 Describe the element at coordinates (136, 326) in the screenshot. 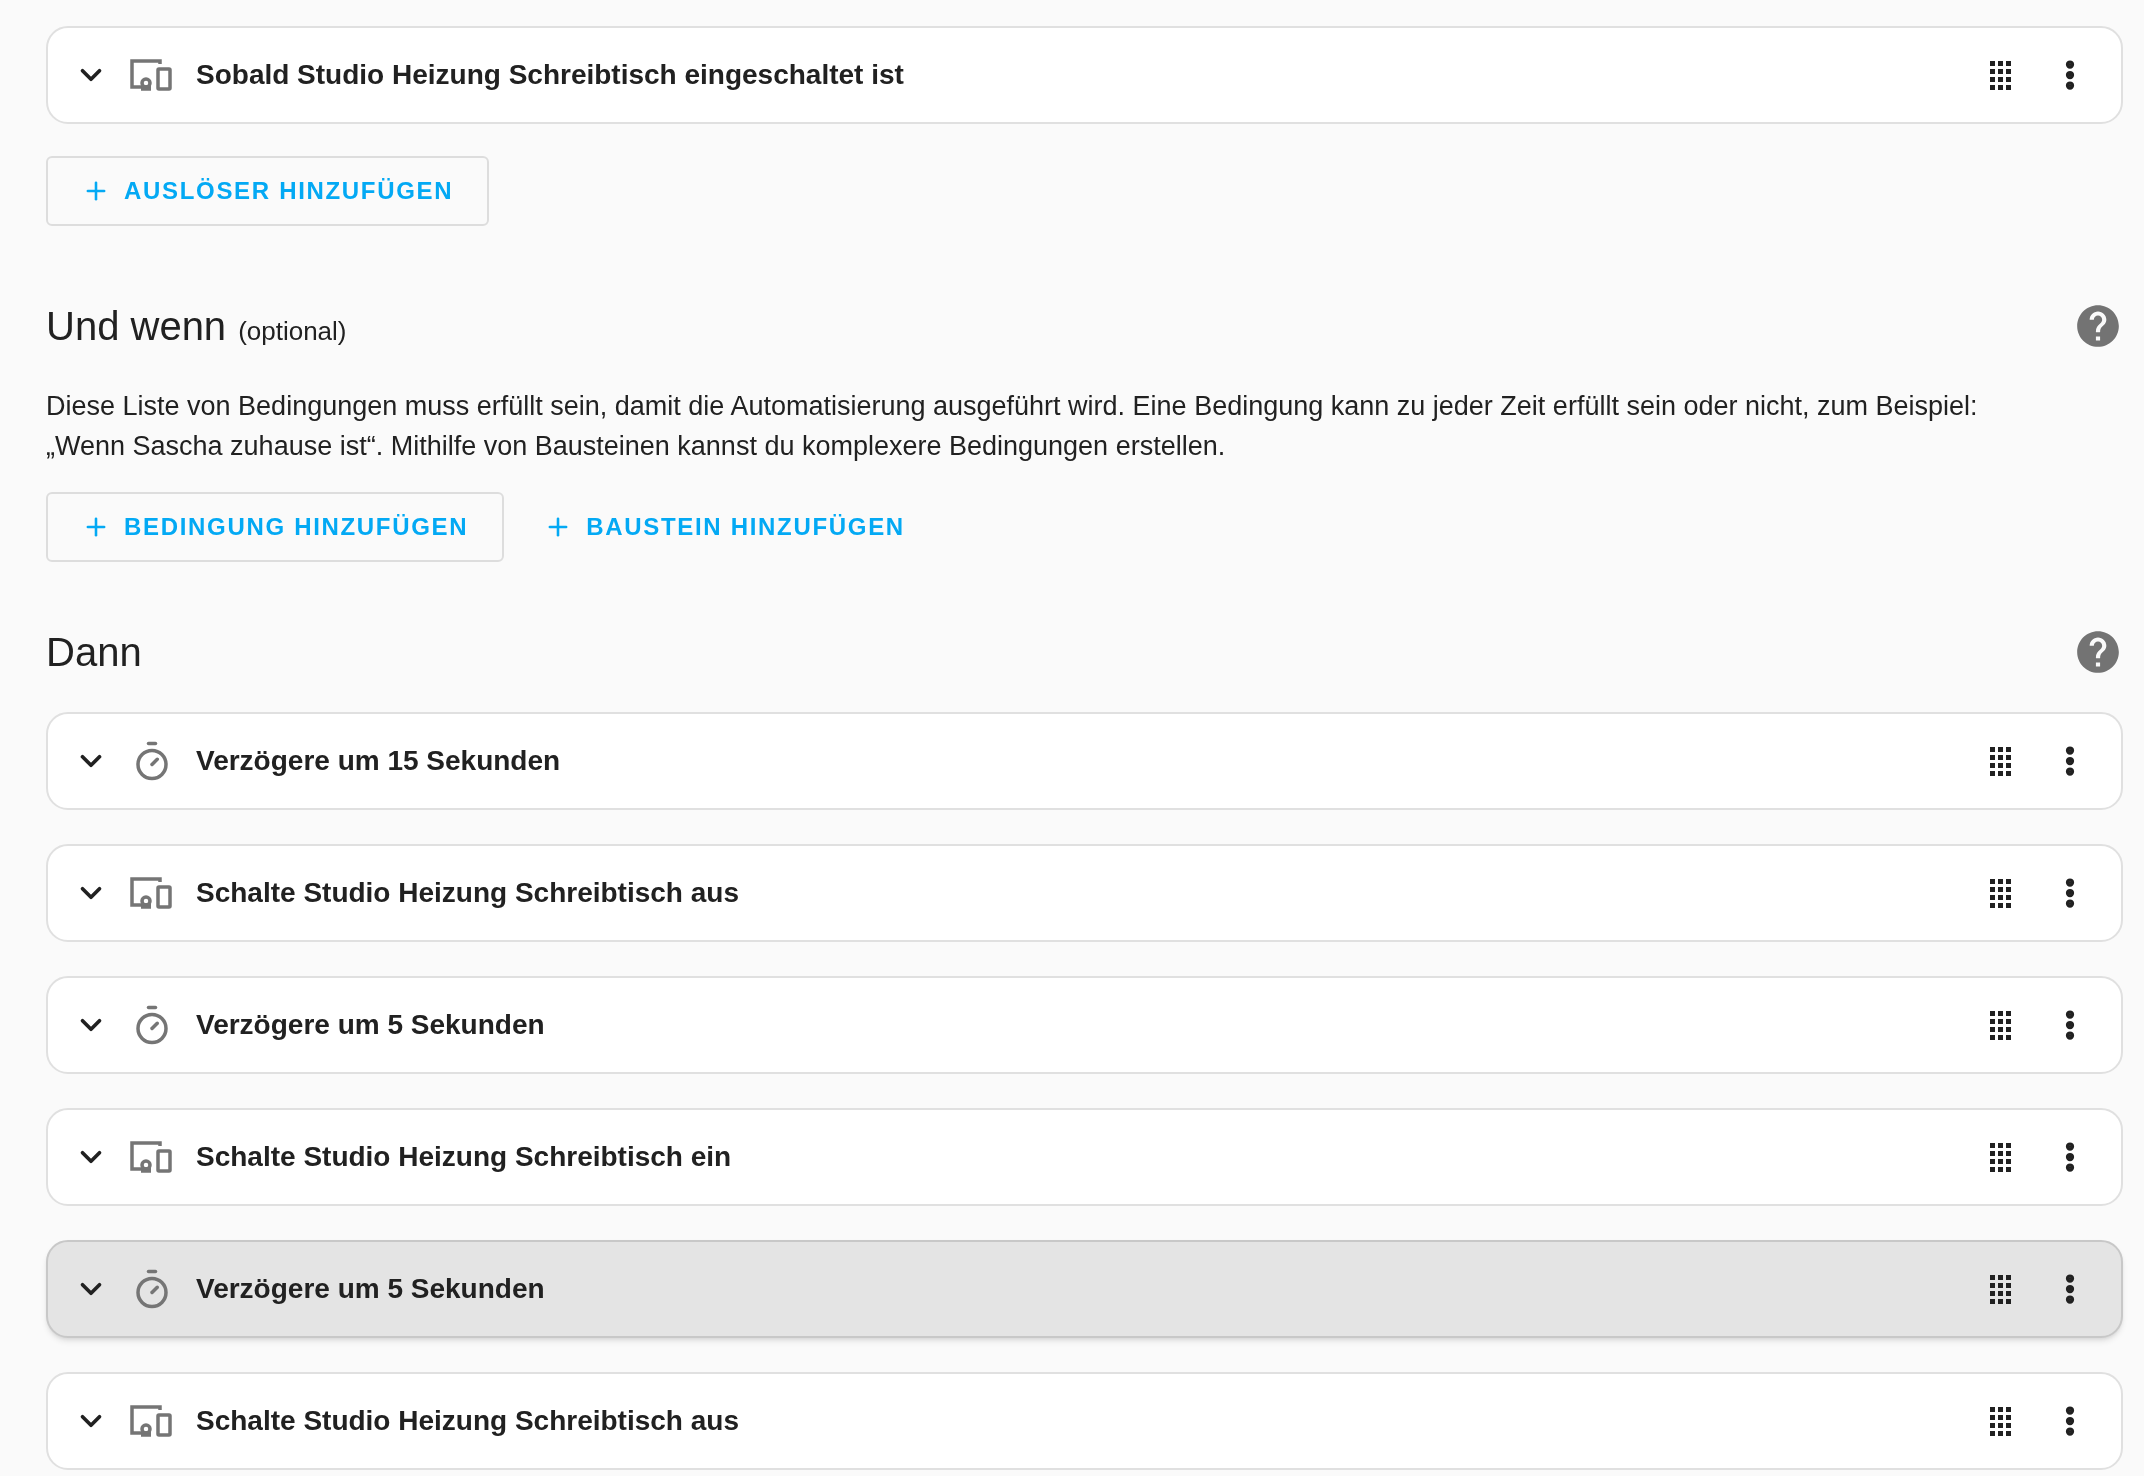

I see `section-title: Und wenn` at that location.